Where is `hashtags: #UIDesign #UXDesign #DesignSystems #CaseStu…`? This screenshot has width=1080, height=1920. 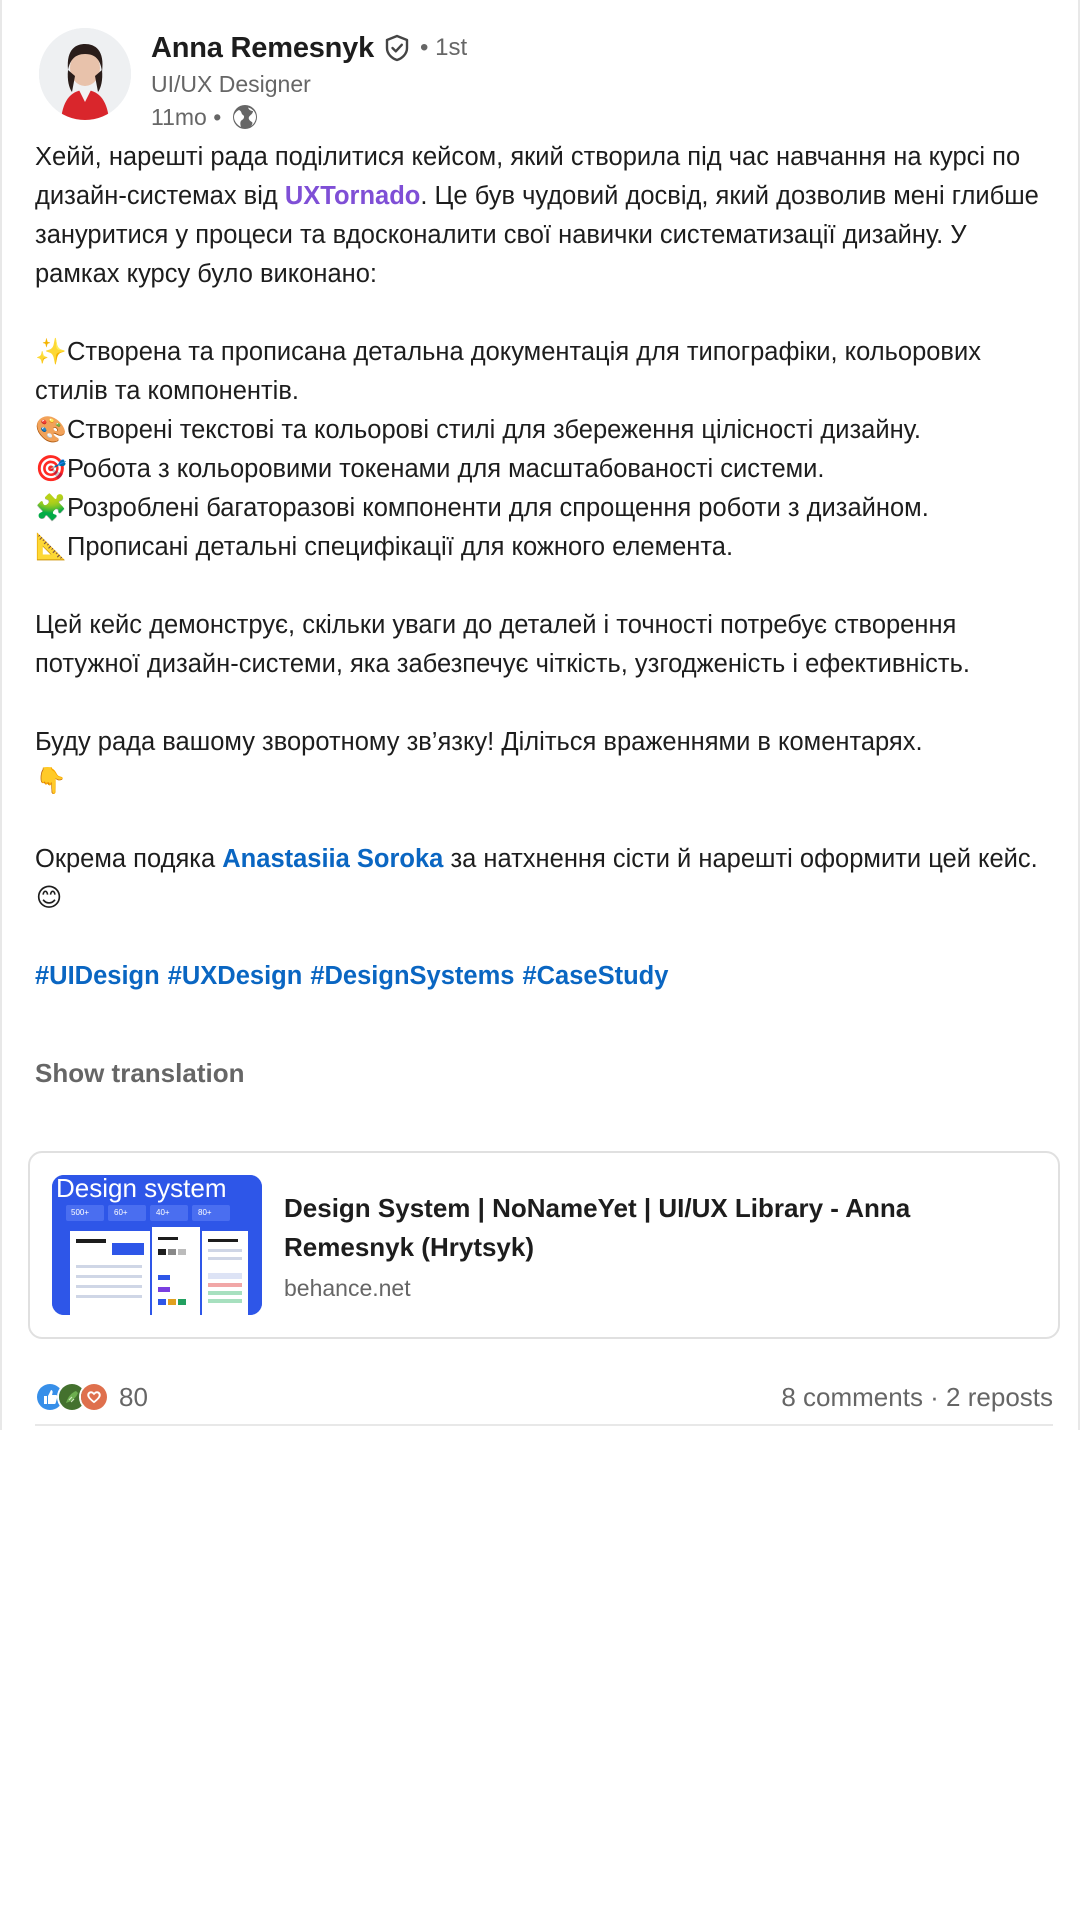
hashtags: #UIDesign #UXDesign #DesignSystems #CaseStu… is located at coordinates (545, 976).